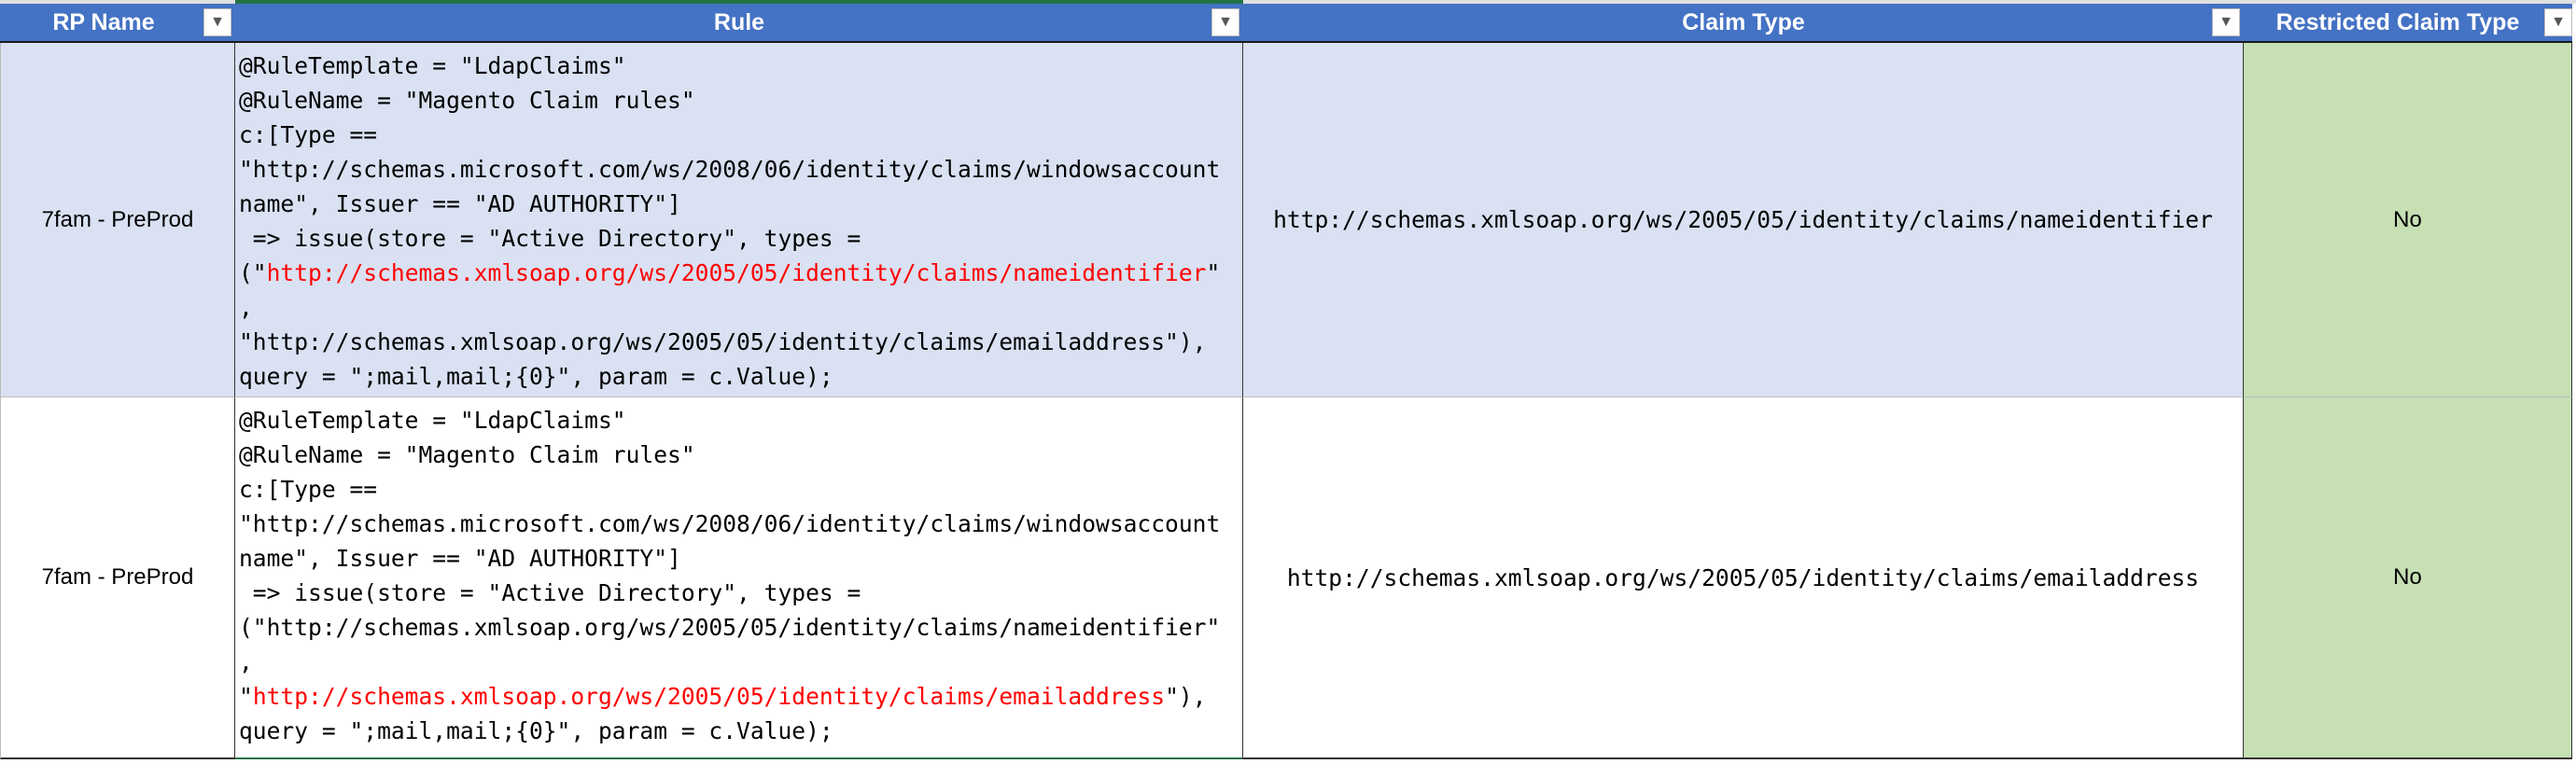  What do you see at coordinates (103, 21) in the screenshot?
I see `header-label: RP Name` at bounding box center [103, 21].